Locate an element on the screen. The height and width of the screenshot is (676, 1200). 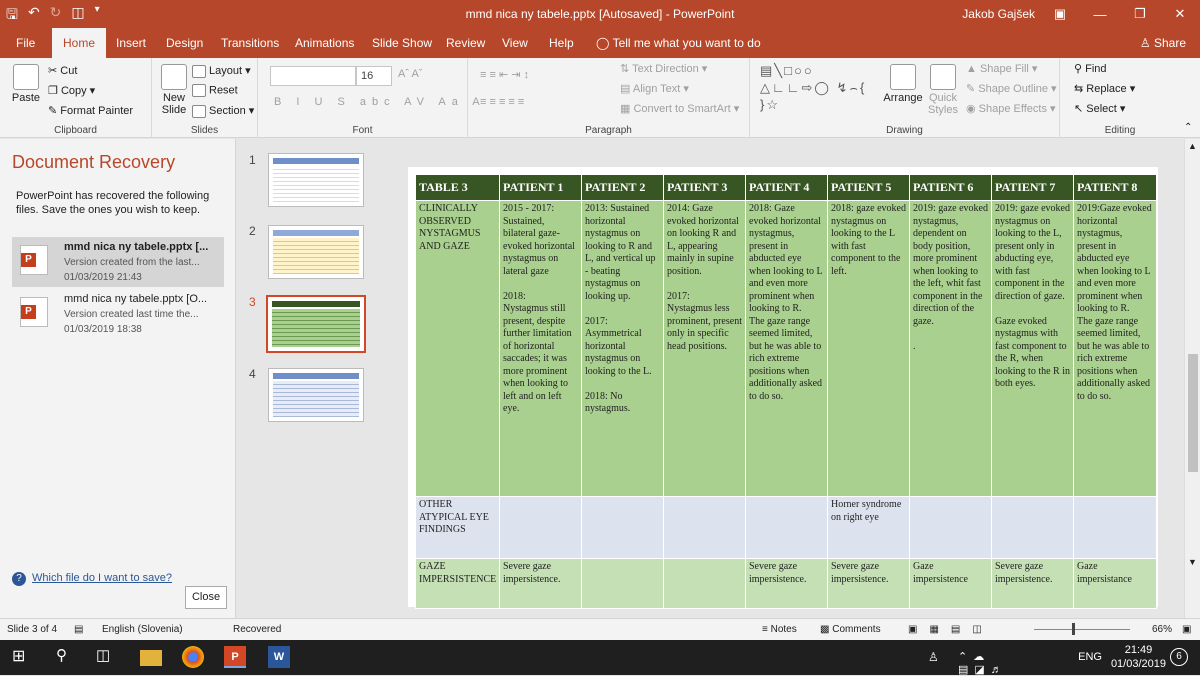
notes-button: ≡ Notes is located at coordinates (779, 629).